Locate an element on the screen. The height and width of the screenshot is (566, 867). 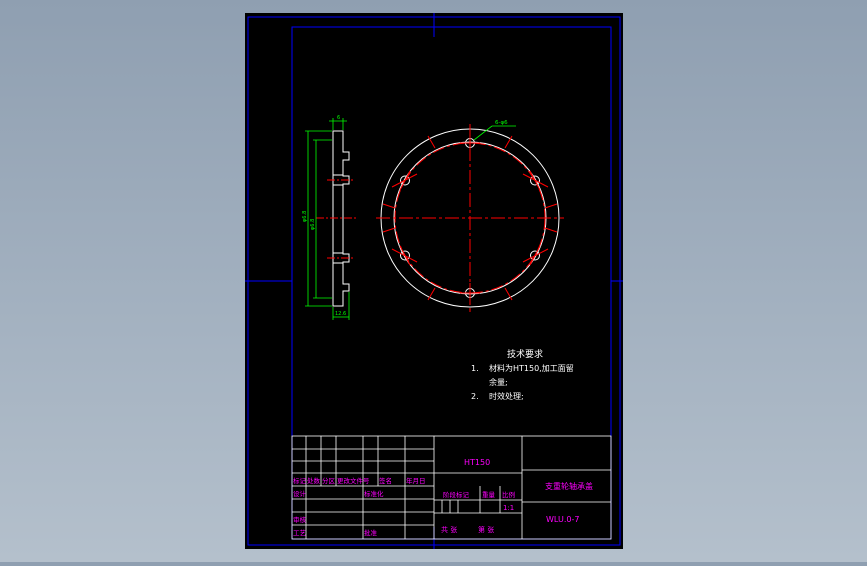
header-zone: 分区 is located at coordinates (329, 480).